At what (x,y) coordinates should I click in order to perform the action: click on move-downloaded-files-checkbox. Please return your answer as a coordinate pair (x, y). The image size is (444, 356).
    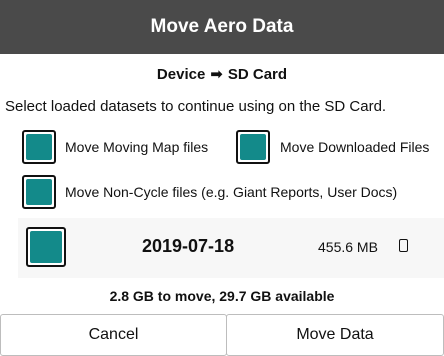
    Looking at the image, I should click on (253, 147).